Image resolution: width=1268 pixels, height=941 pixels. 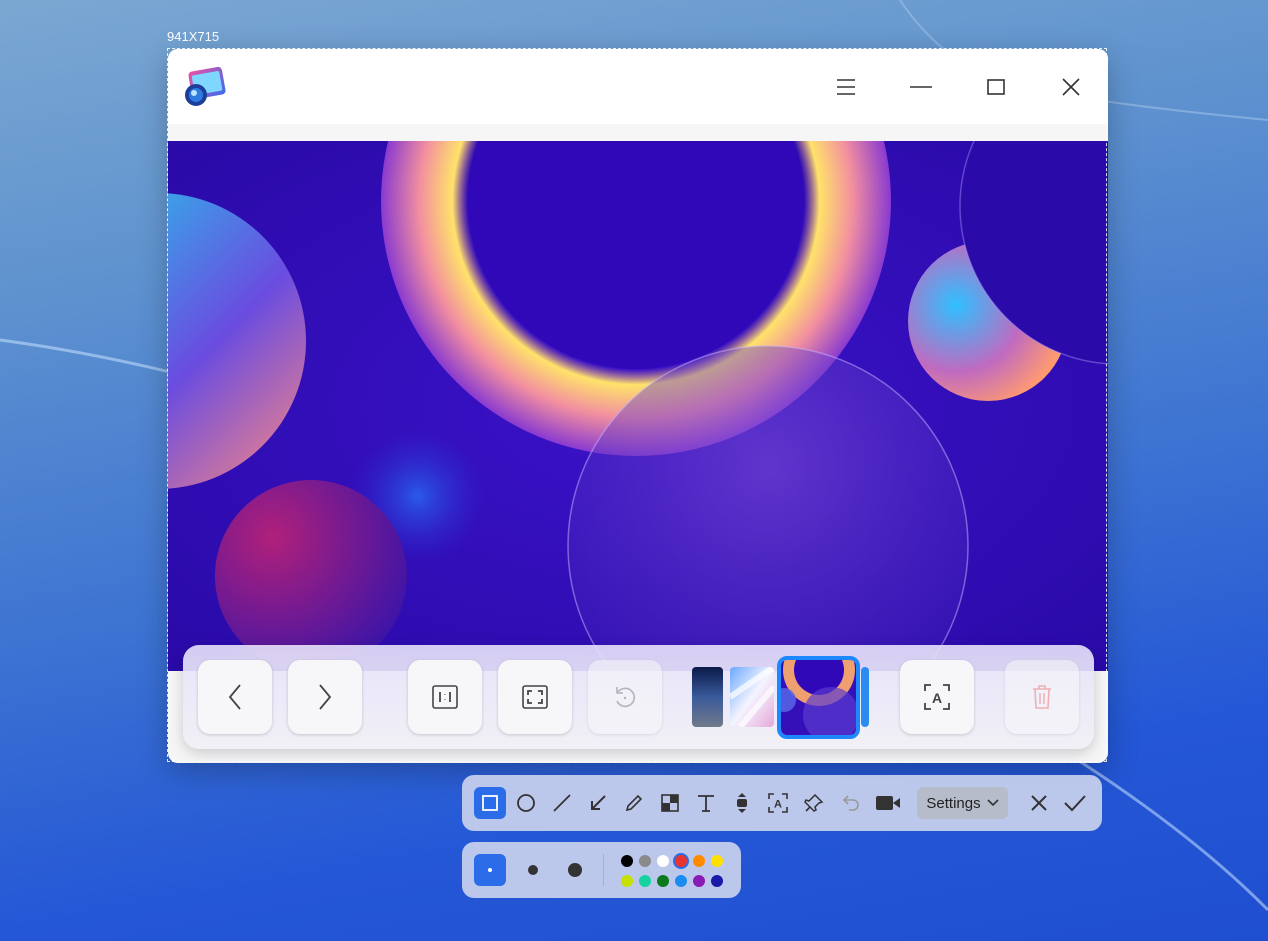 I want to click on fit-window-button, so click(x=535, y=697).